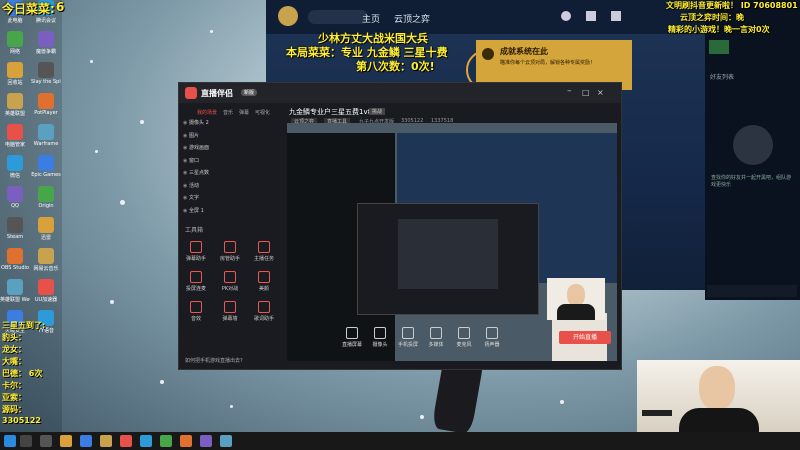 The image size is (800, 450). What do you see at coordinates (244, 112) in the screenshot?
I see `tab-danmaku: 弹幕` at bounding box center [244, 112].